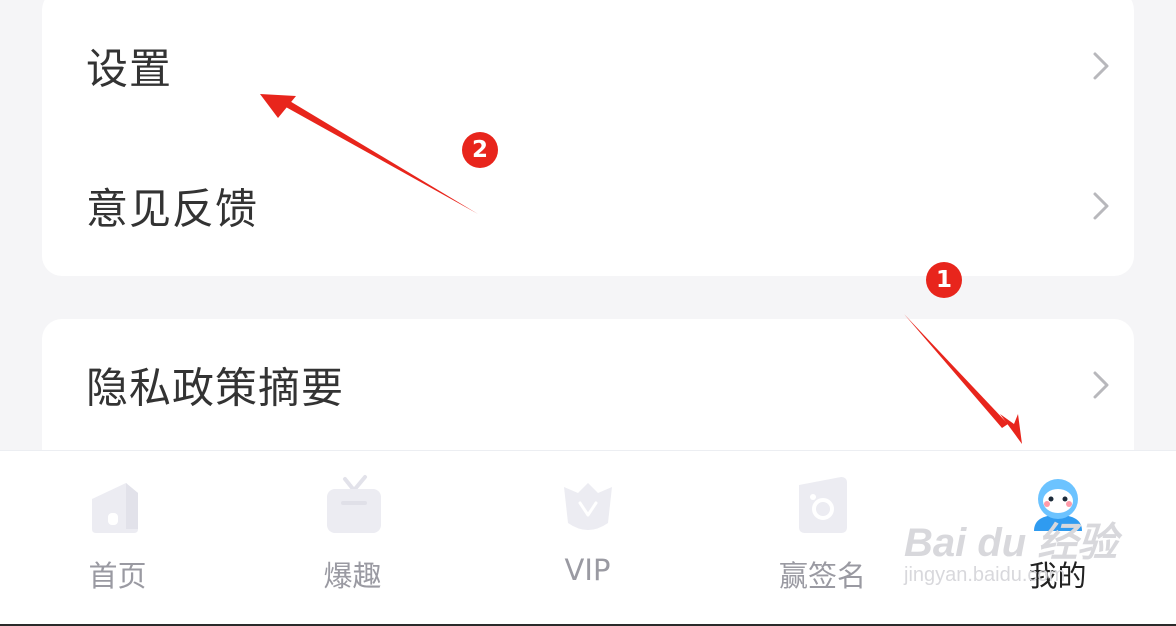  What do you see at coordinates (822, 576) in the screenshot?
I see `tab-sign-label: 赢签名` at bounding box center [822, 576].